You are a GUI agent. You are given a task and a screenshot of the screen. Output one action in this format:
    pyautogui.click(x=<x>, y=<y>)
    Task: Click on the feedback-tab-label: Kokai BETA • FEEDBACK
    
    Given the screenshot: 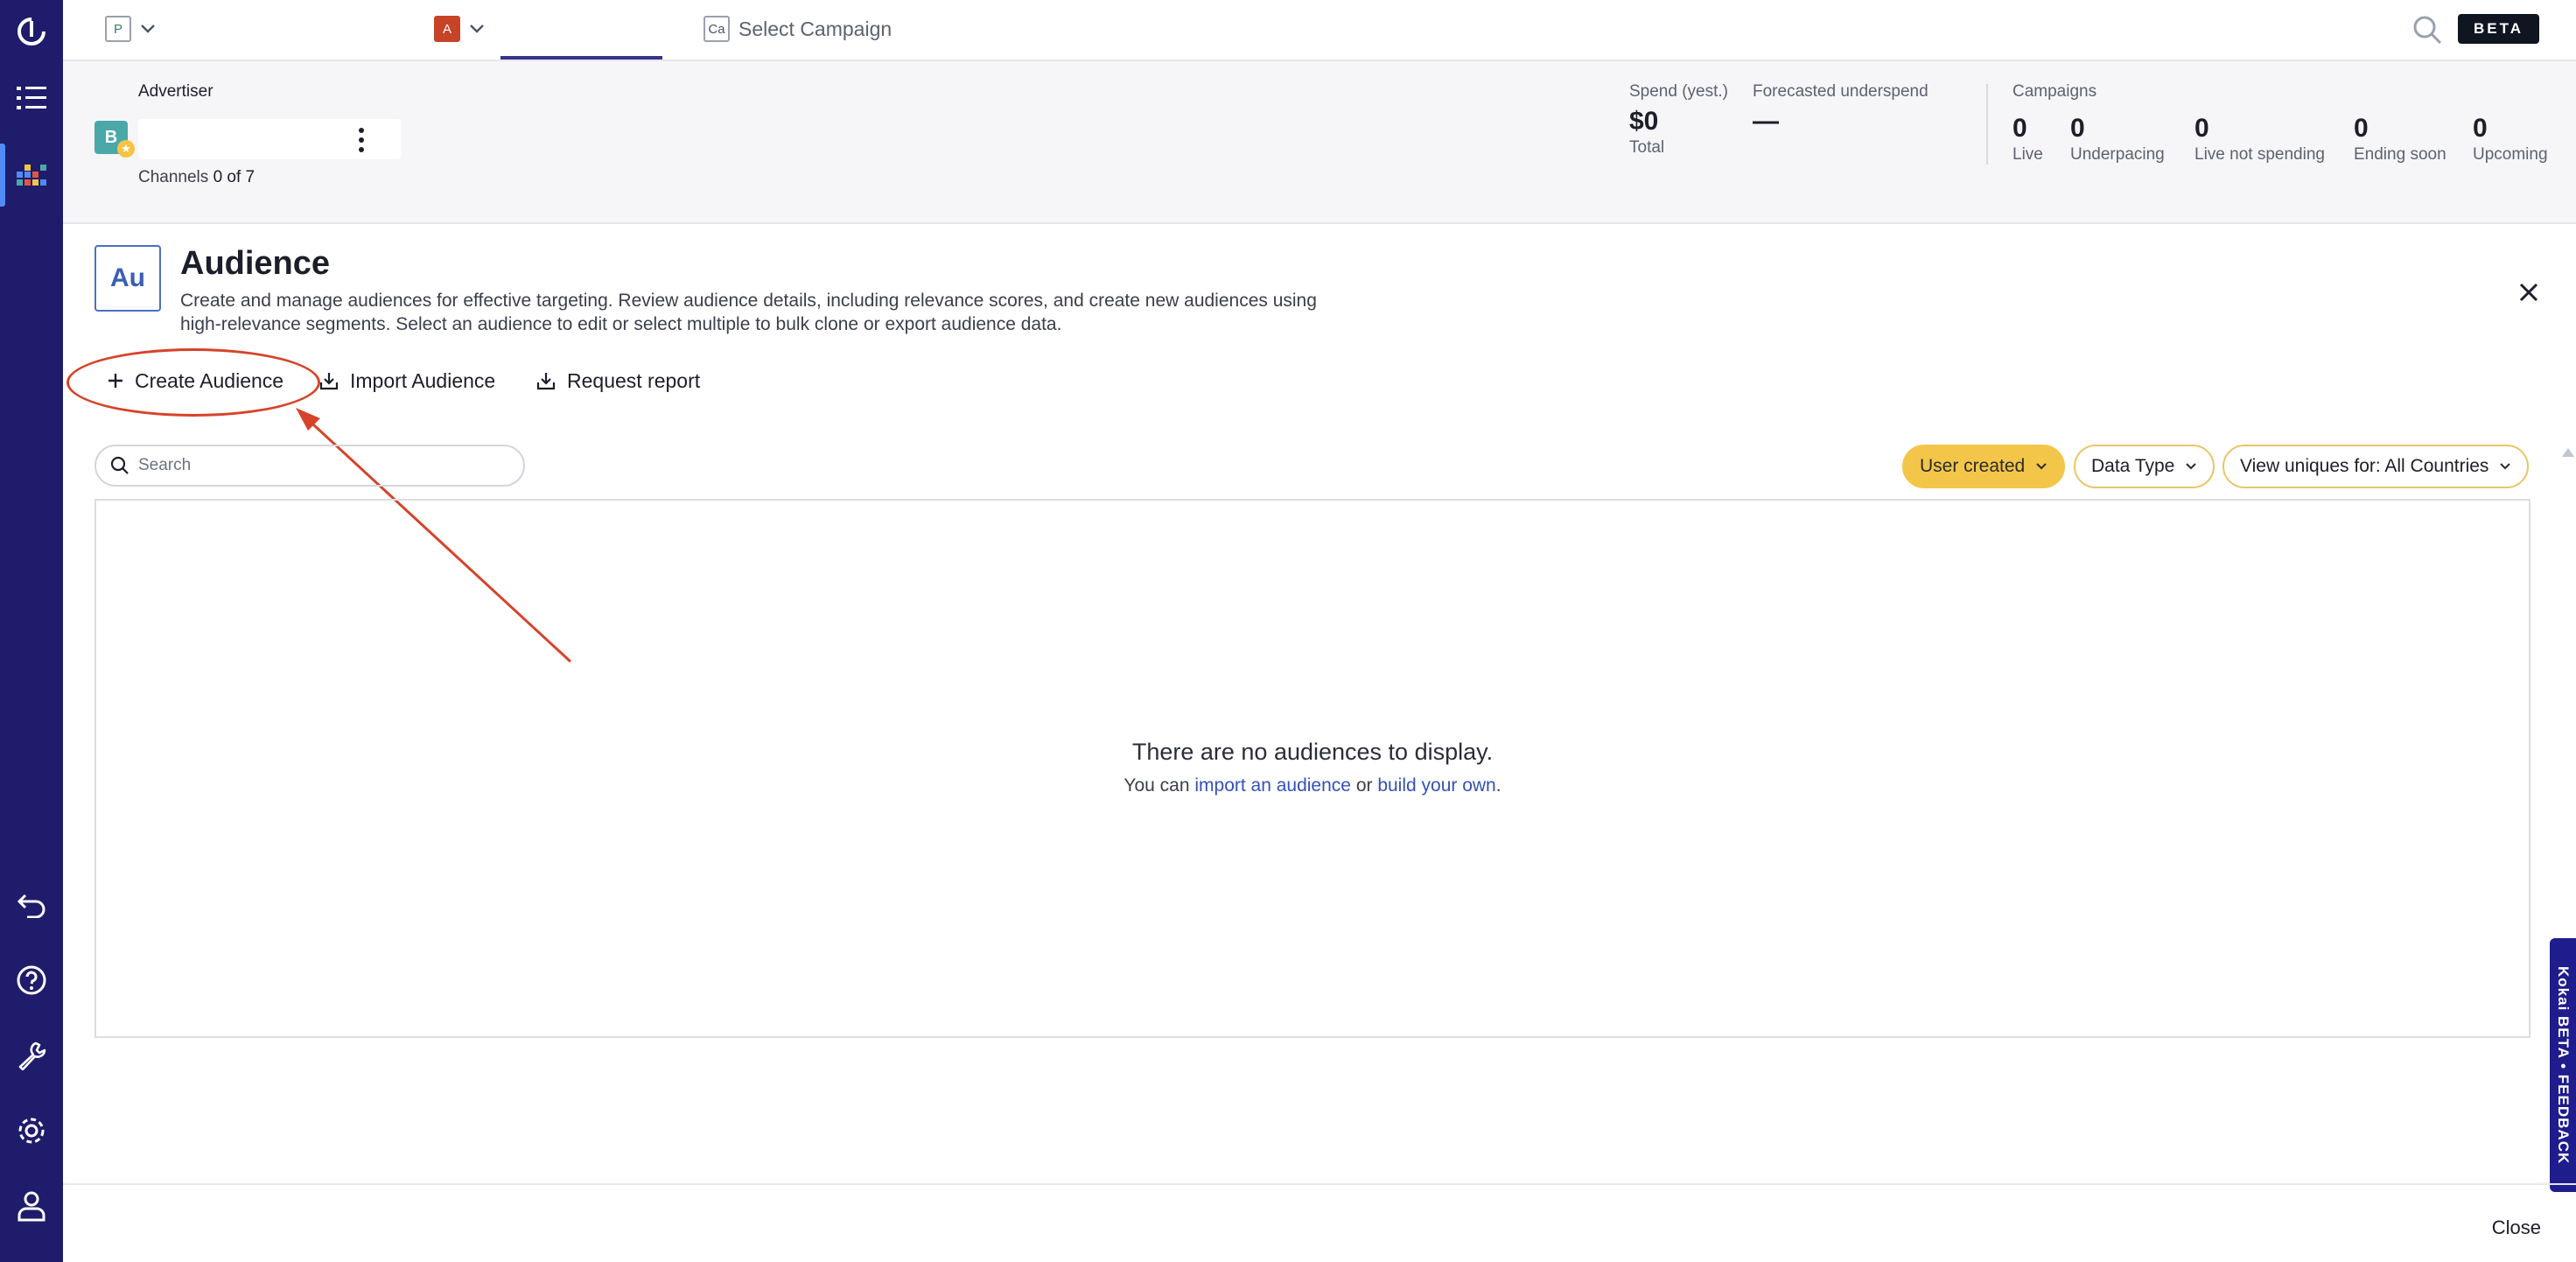 What is the action you would take?
    pyautogui.click(x=2563, y=1065)
    